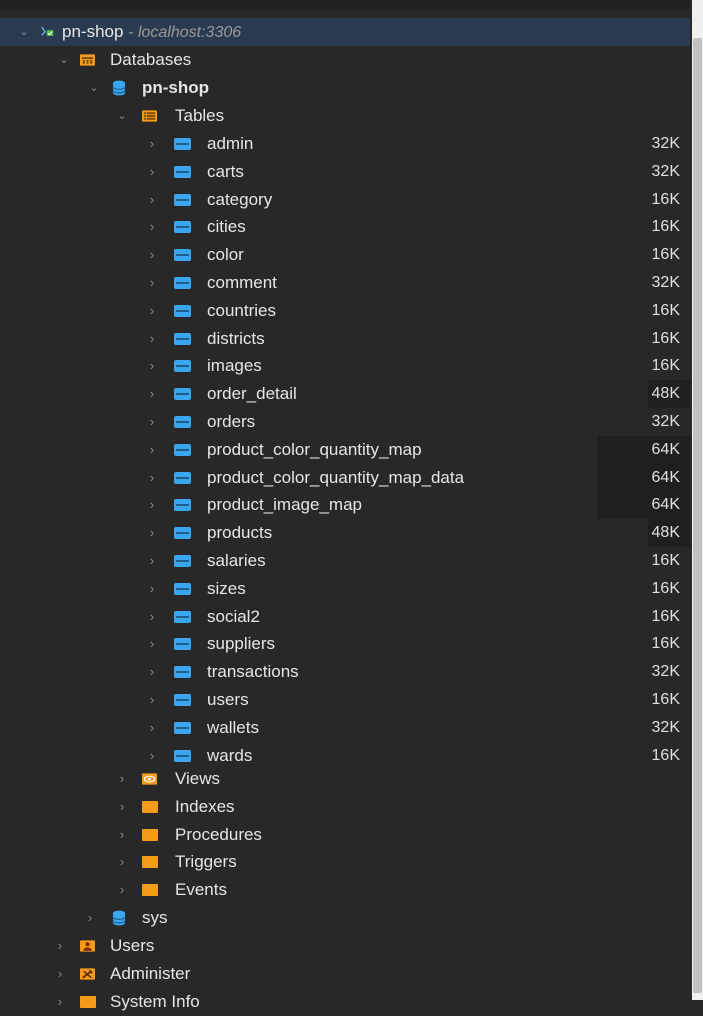 This screenshot has height=1016, width=703. I want to click on table-row: › transactions 32K, so click(345, 672).